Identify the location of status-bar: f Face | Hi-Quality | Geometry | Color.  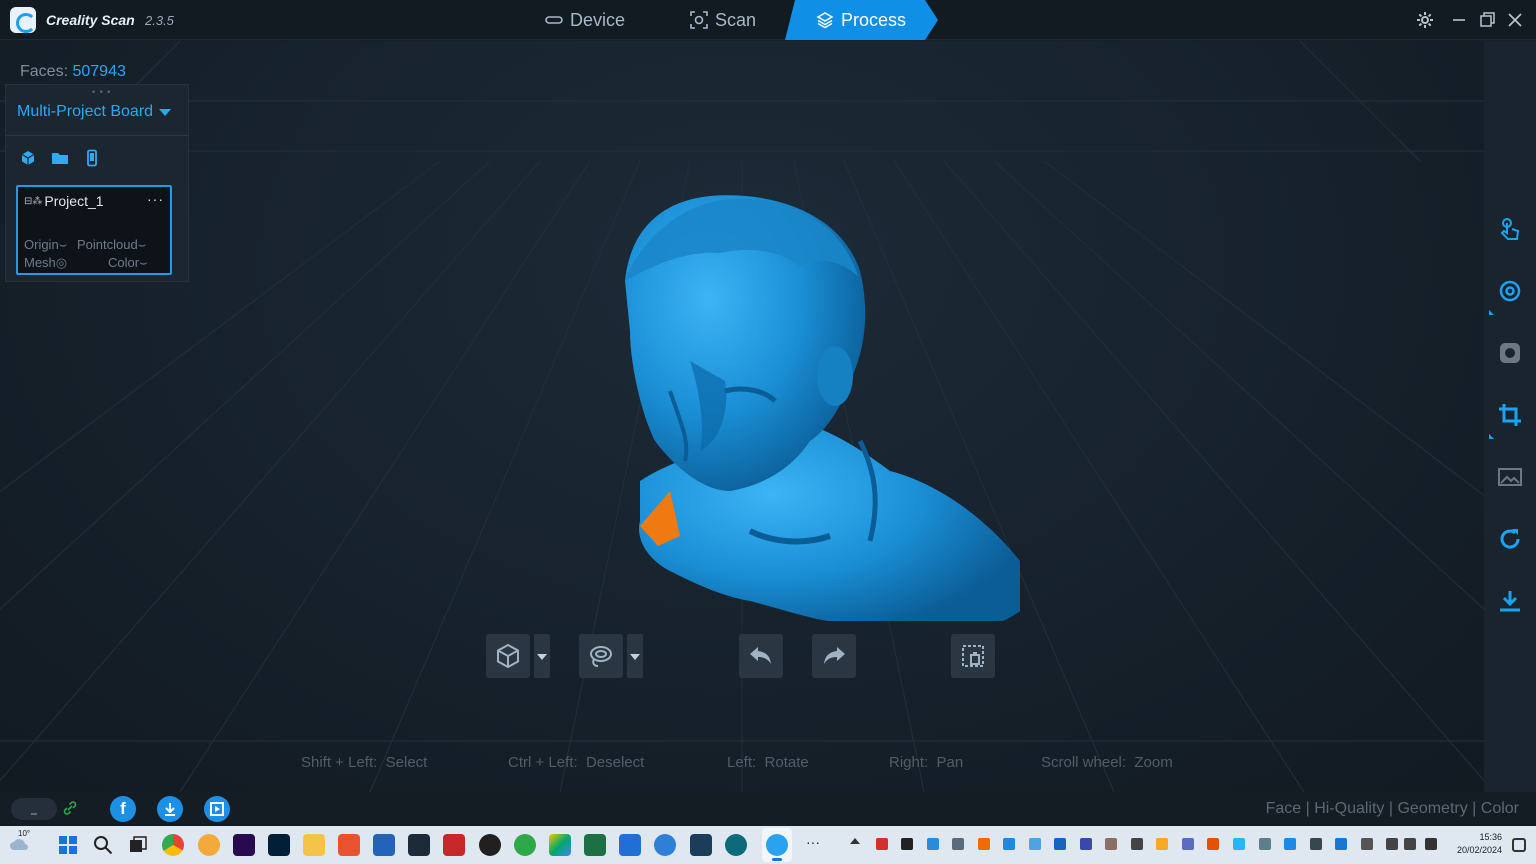
(768, 809).